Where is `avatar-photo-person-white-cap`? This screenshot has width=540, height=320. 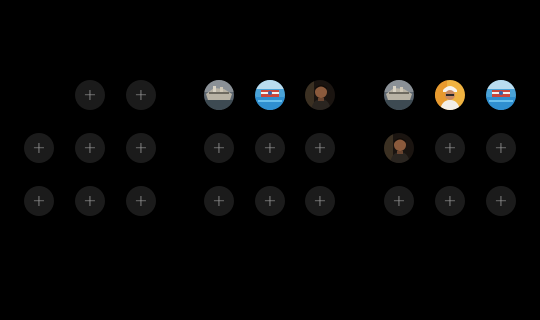 avatar-photo-person-white-cap is located at coordinates (450, 95).